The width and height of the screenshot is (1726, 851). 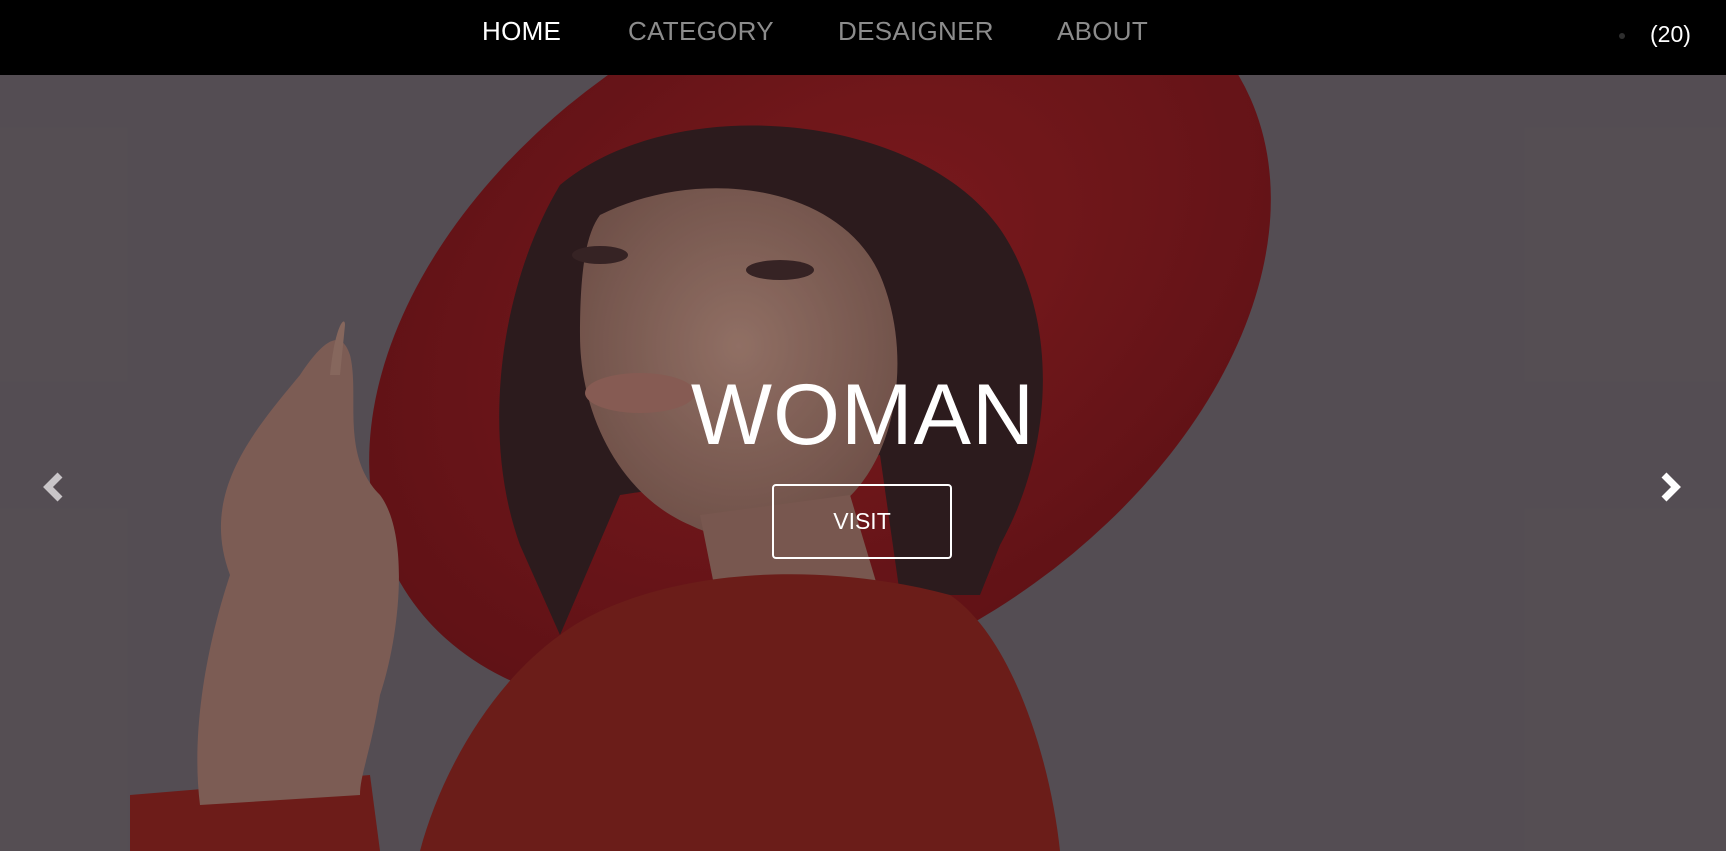 I want to click on cart-dot-icon, so click(x=1622, y=36).